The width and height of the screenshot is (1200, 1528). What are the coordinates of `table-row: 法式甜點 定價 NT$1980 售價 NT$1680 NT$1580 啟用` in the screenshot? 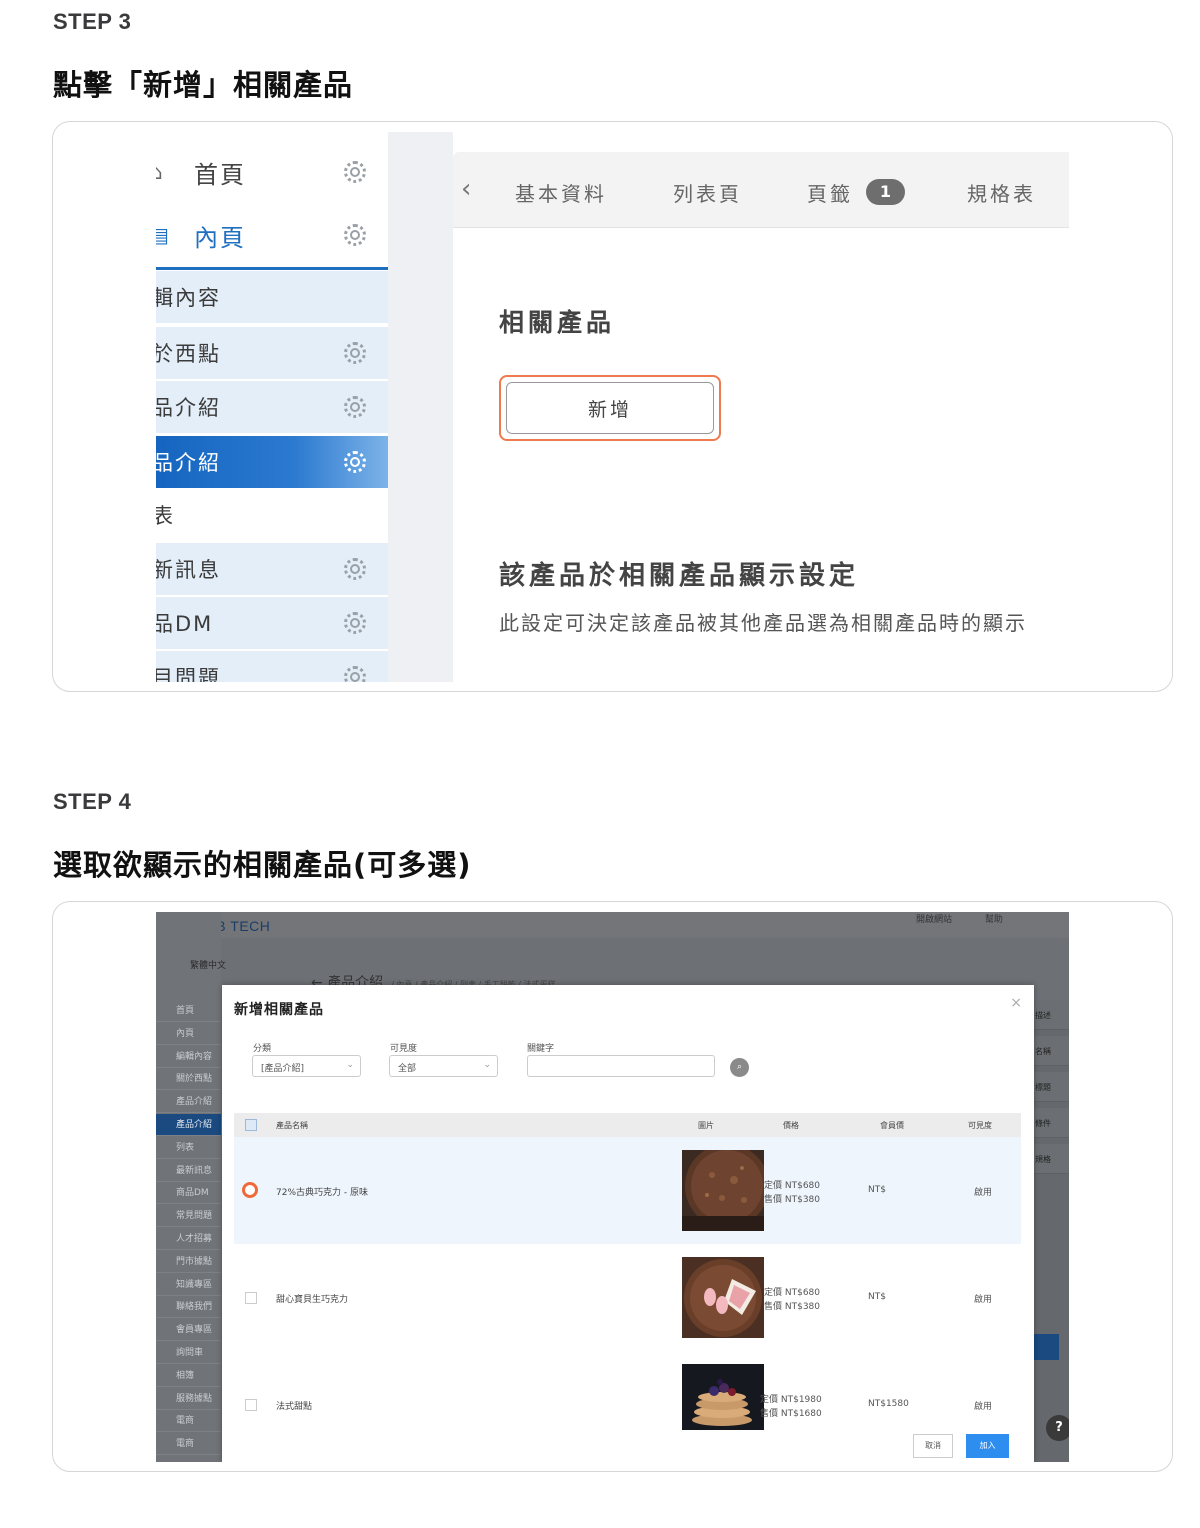 It's located at (627, 1392).